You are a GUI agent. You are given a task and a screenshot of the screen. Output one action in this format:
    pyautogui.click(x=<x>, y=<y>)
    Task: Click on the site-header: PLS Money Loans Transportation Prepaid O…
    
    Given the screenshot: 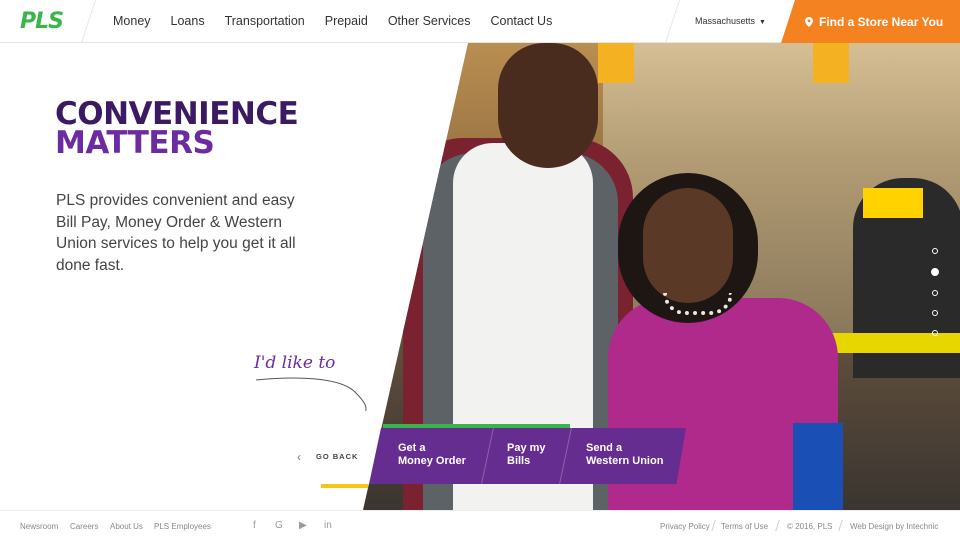 What is the action you would take?
    pyautogui.click(x=480, y=21)
    